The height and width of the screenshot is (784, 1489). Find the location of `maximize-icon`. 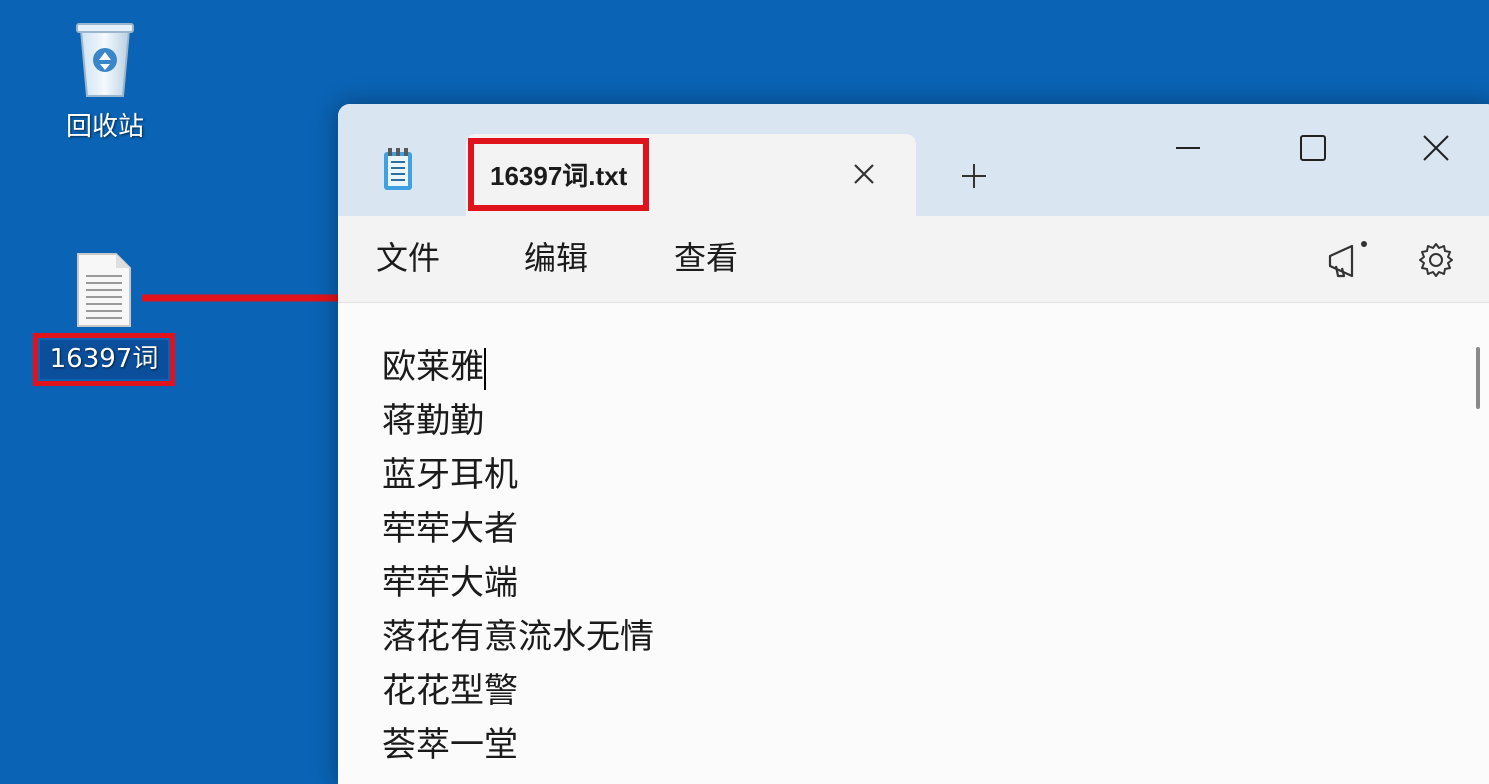

maximize-icon is located at coordinates (1313, 149).